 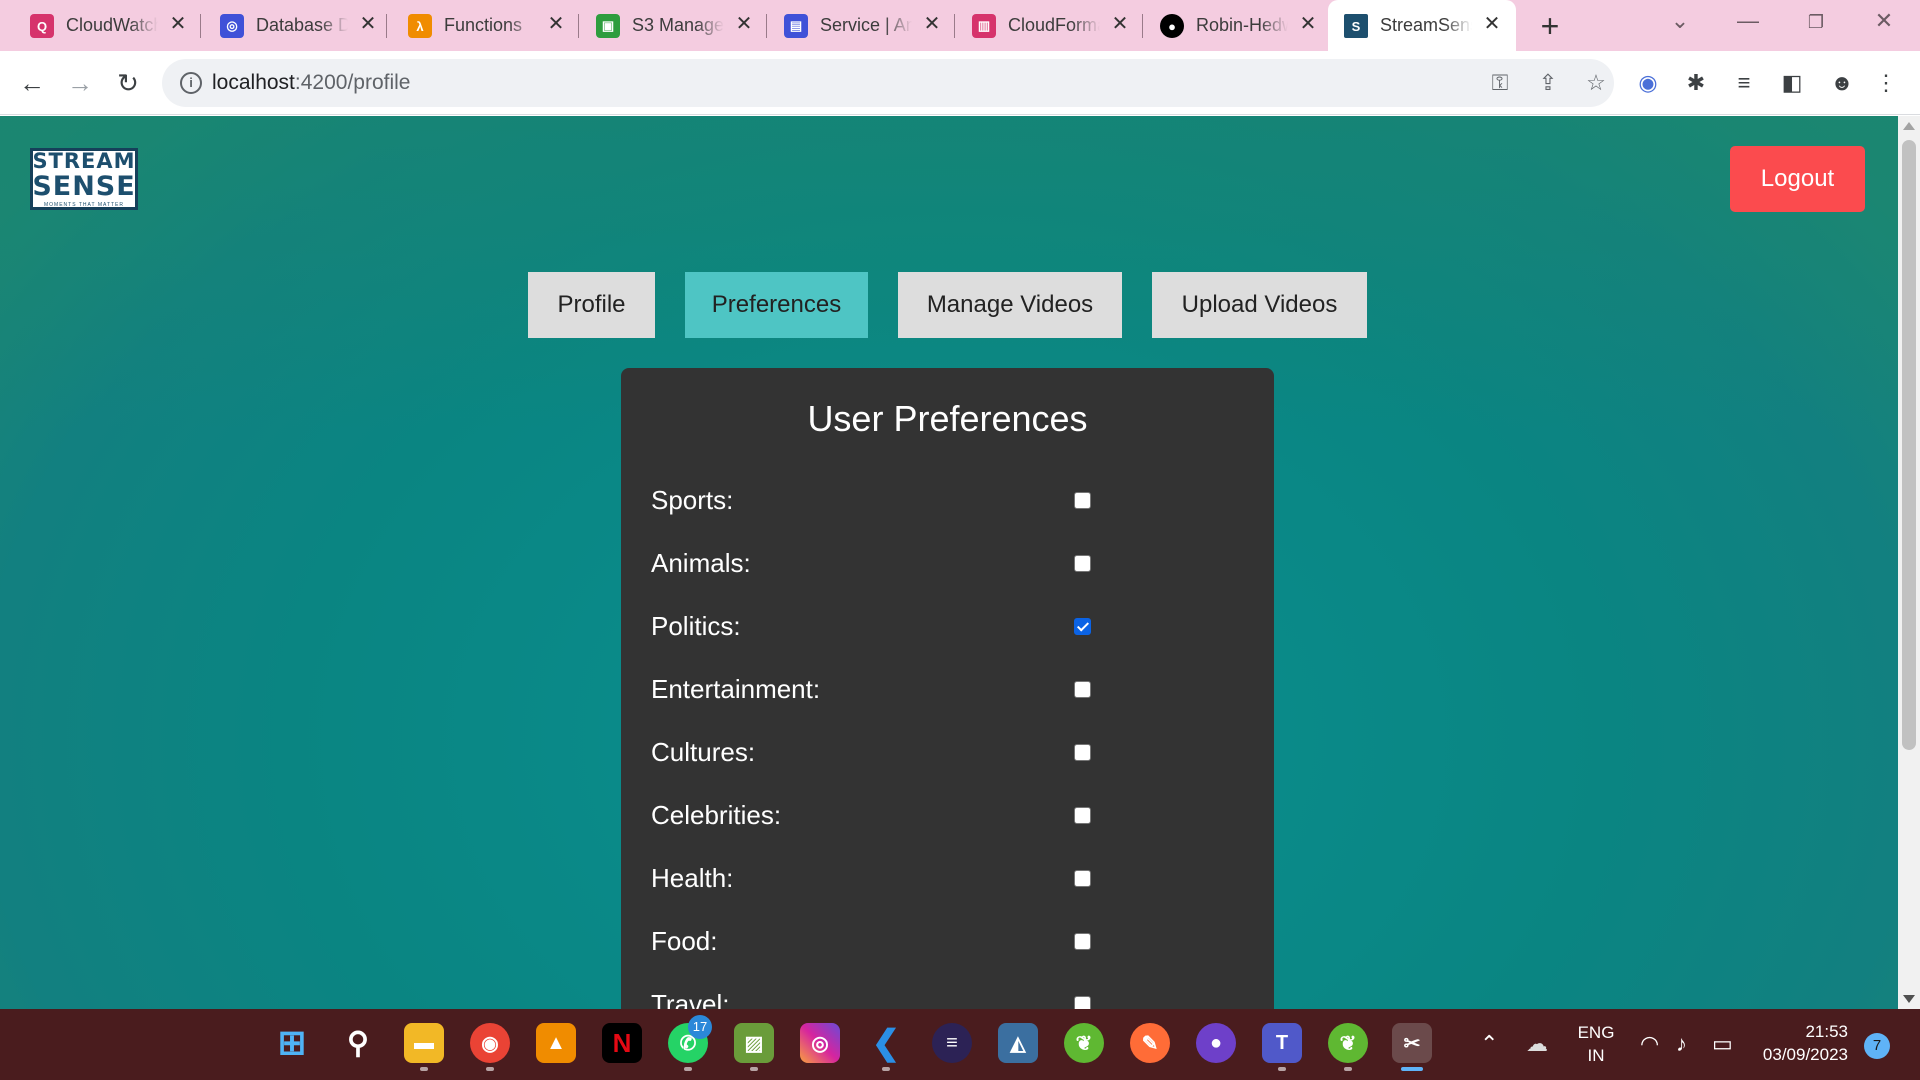 What do you see at coordinates (684, 941) in the screenshot?
I see `preference-label: Food:` at bounding box center [684, 941].